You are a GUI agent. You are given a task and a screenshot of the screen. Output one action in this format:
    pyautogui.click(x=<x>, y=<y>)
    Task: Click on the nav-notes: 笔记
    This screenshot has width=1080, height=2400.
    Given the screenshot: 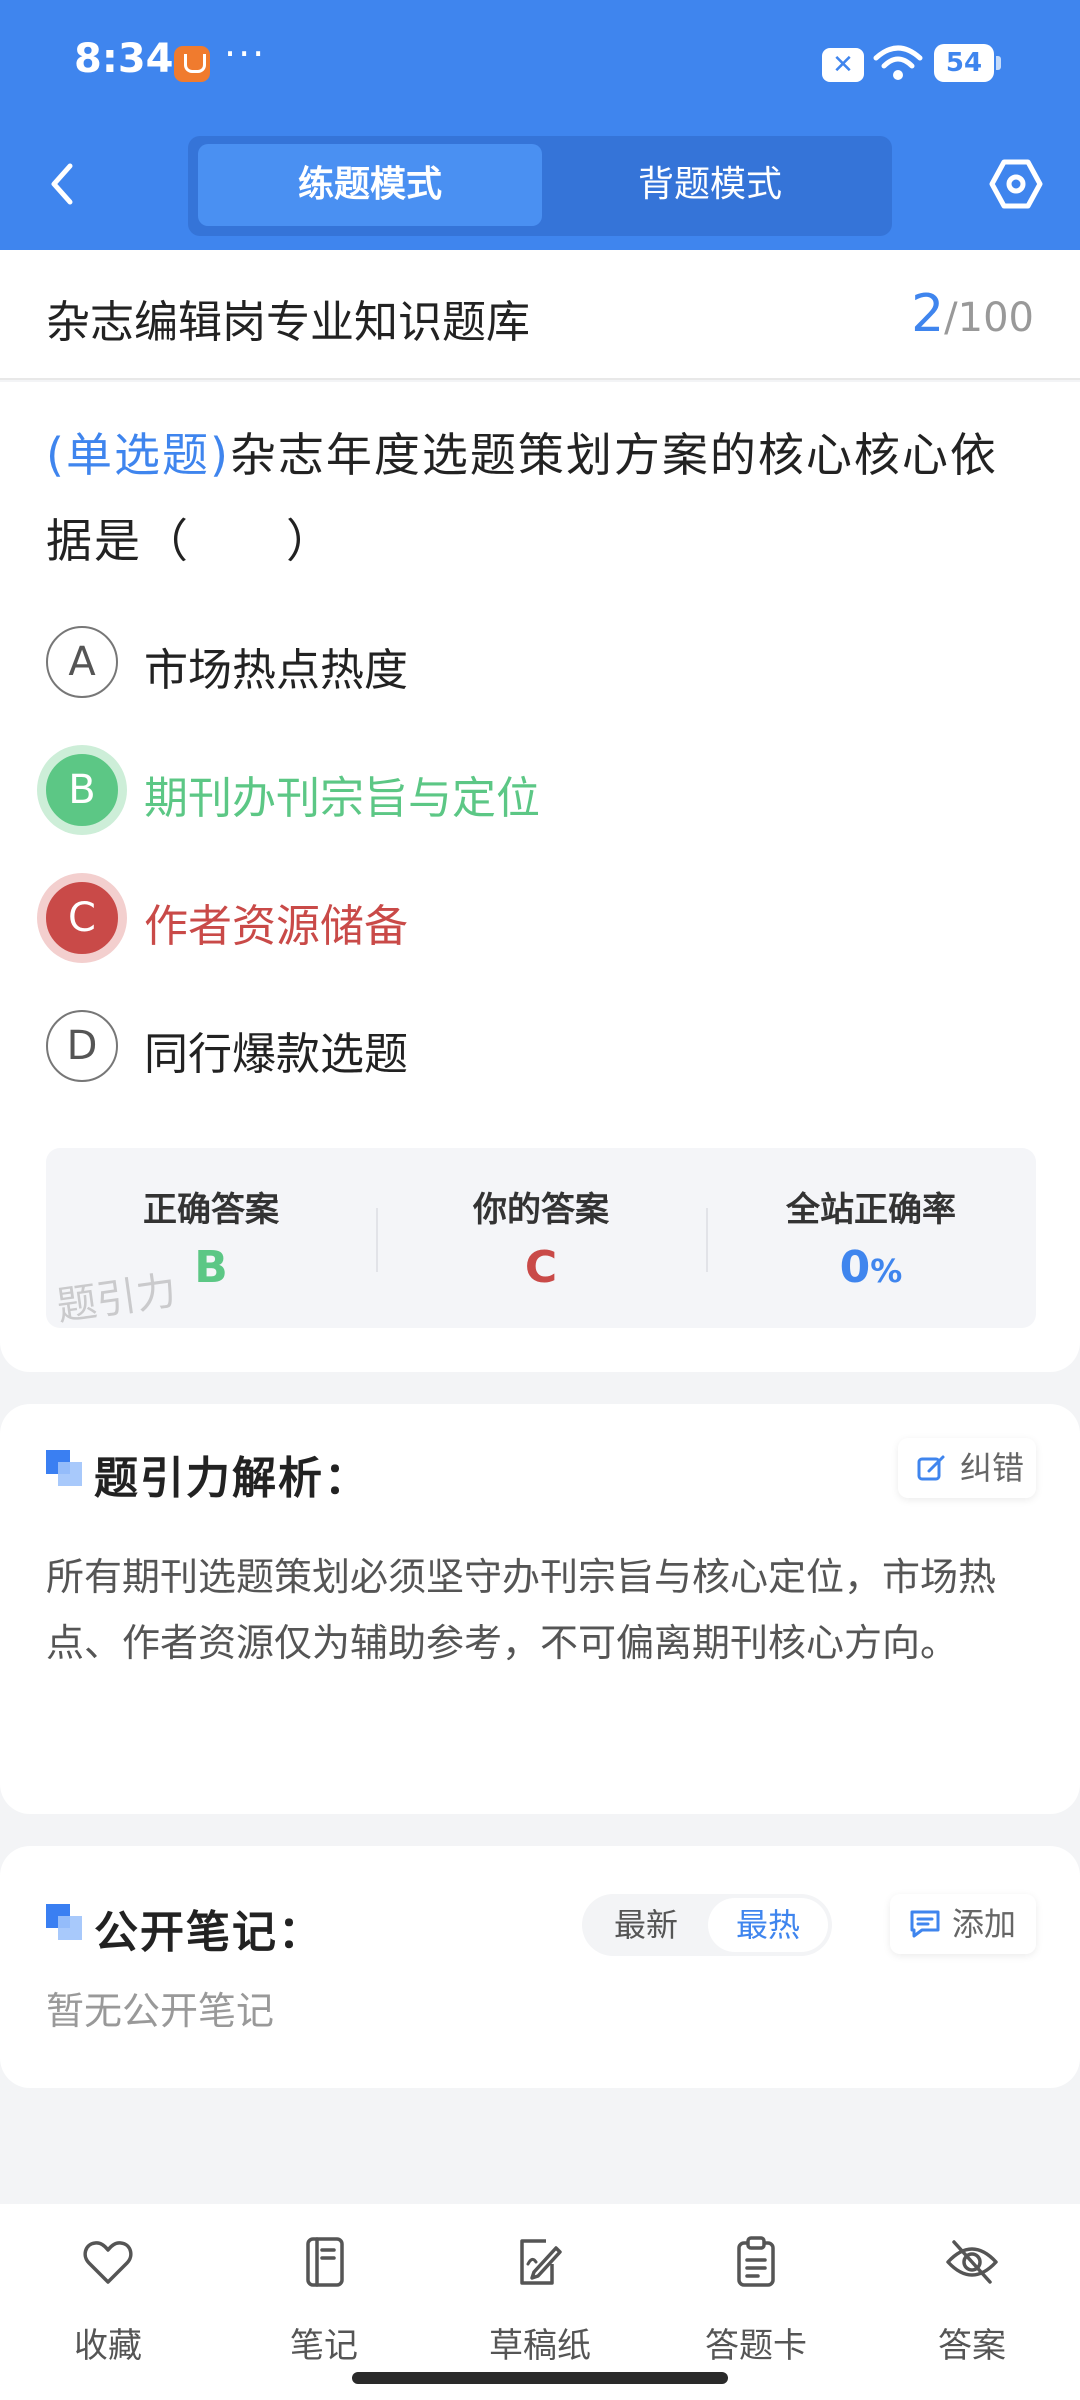 What is the action you would take?
    pyautogui.click(x=324, y=2296)
    